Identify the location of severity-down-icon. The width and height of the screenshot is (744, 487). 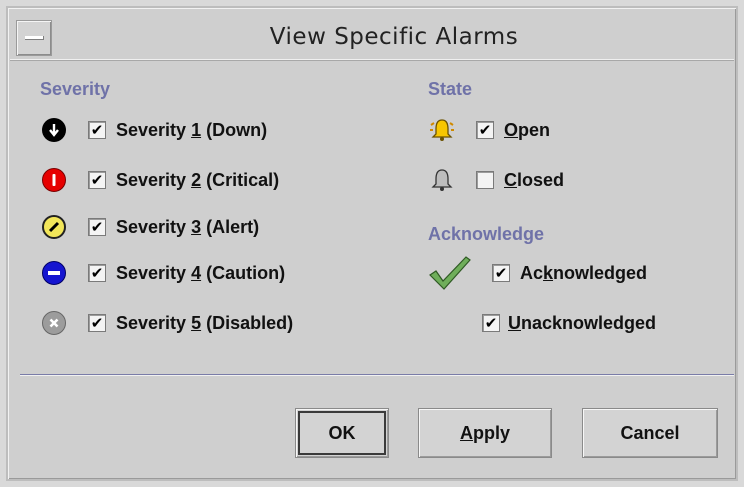
(54, 130).